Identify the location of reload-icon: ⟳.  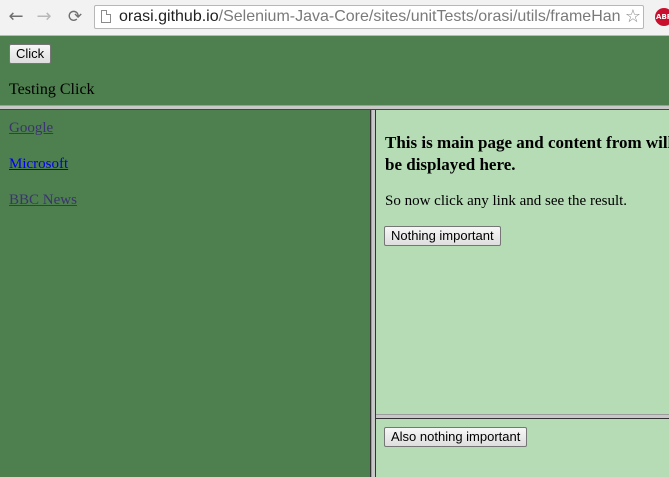
(75, 17).